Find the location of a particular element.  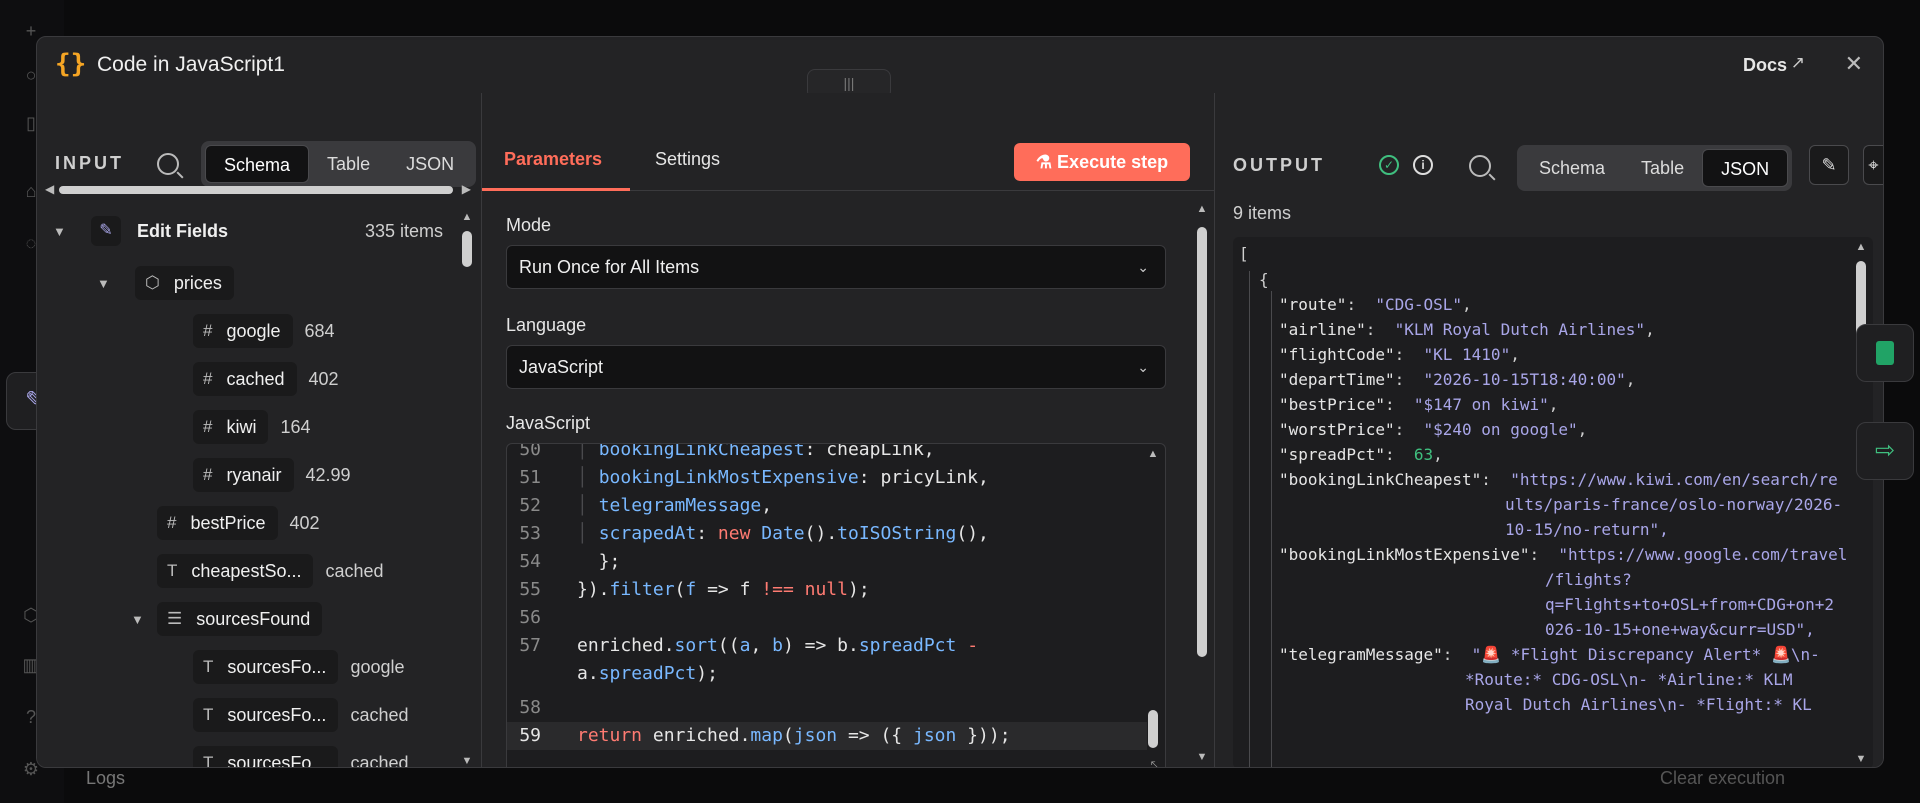

code-label: JavaScript is located at coordinates (548, 423).